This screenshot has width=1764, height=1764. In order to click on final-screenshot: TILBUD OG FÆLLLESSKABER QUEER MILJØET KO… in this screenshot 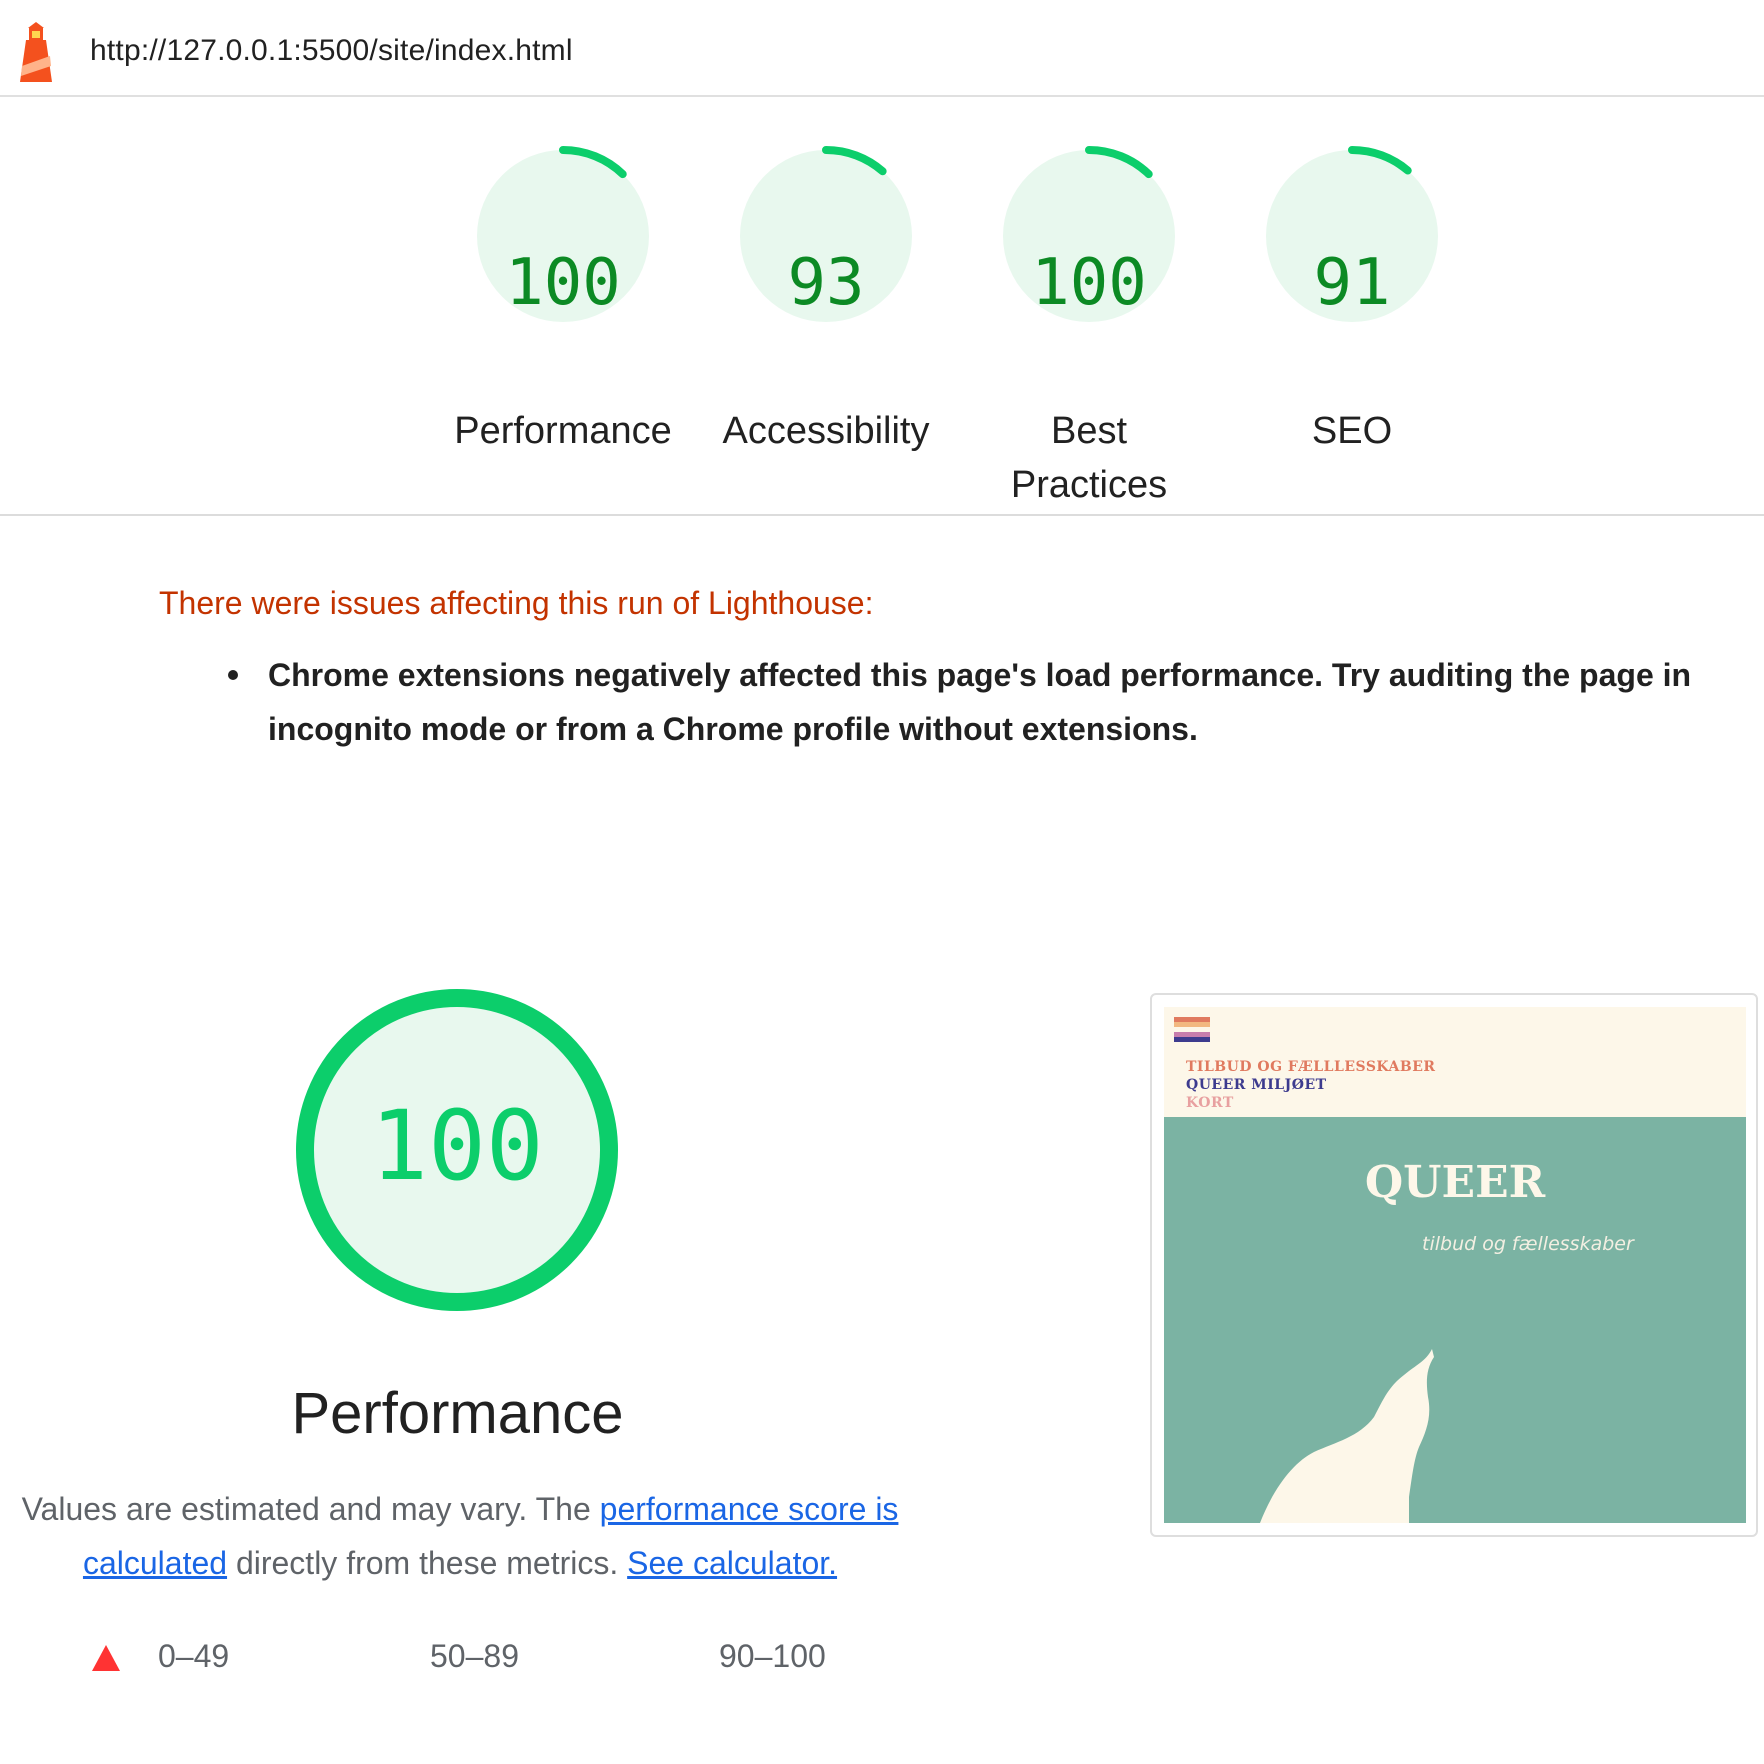, I will do `click(1454, 1265)`.